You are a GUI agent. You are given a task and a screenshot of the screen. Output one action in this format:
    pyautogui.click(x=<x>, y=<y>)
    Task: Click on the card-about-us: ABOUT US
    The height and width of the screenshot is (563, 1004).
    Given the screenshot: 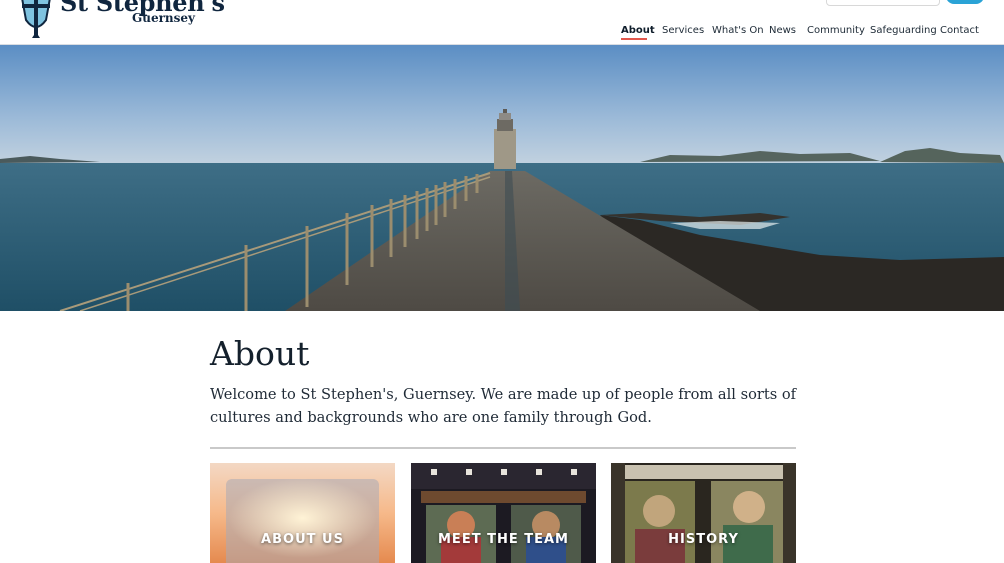 What is the action you would take?
    pyautogui.click(x=302, y=513)
    